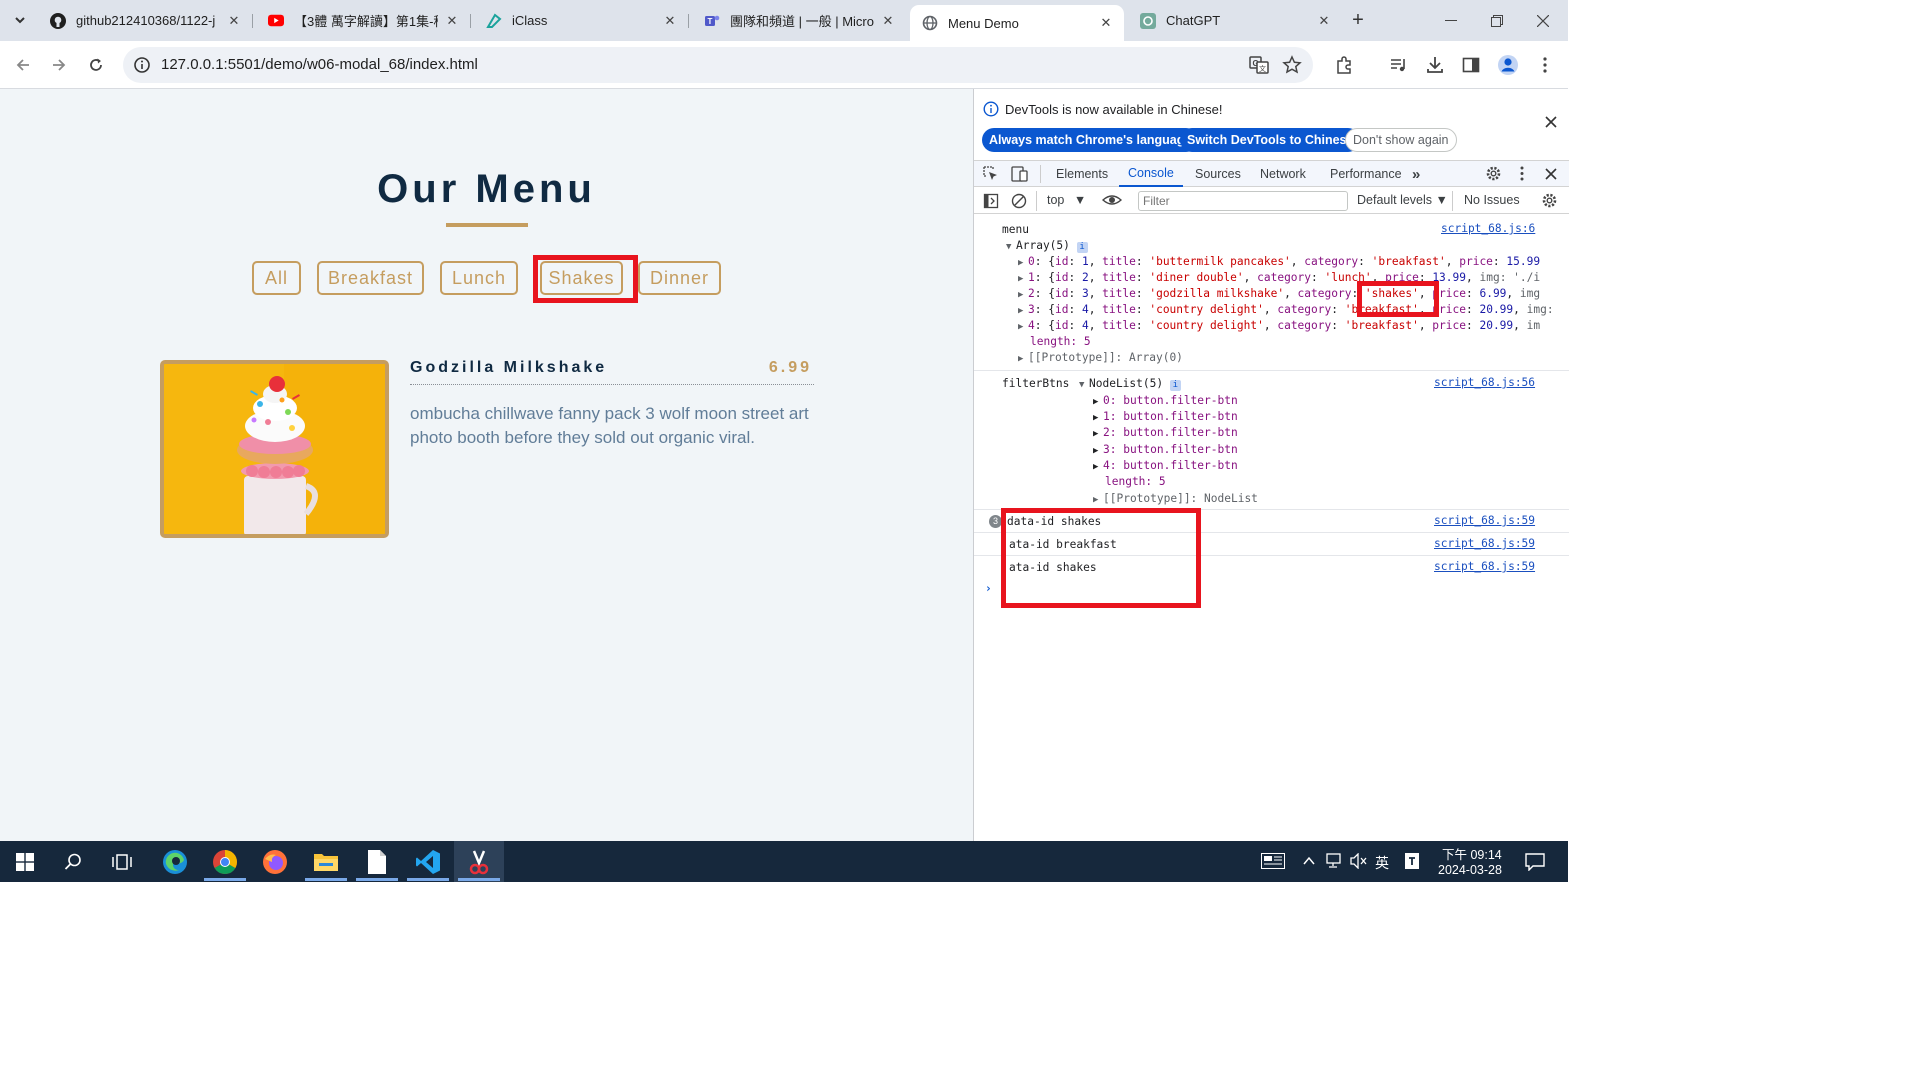 This screenshot has height=1080, width=1920. What do you see at coordinates (1165, 466) in the screenshot?
I see `nodelist-item: ▶ 4: button.filter-btn` at bounding box center [1165, 466].